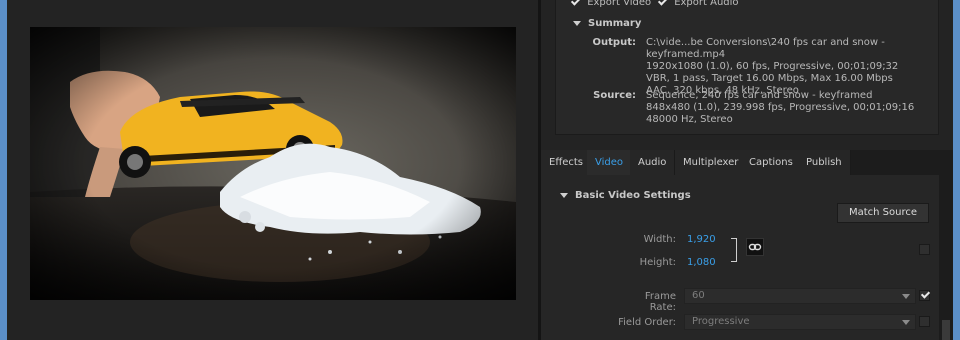  What do you see at coordinates (706, 4) in the screenshot?
I see `export-audio-label: Export Audio` at bounding box center [706, 4].